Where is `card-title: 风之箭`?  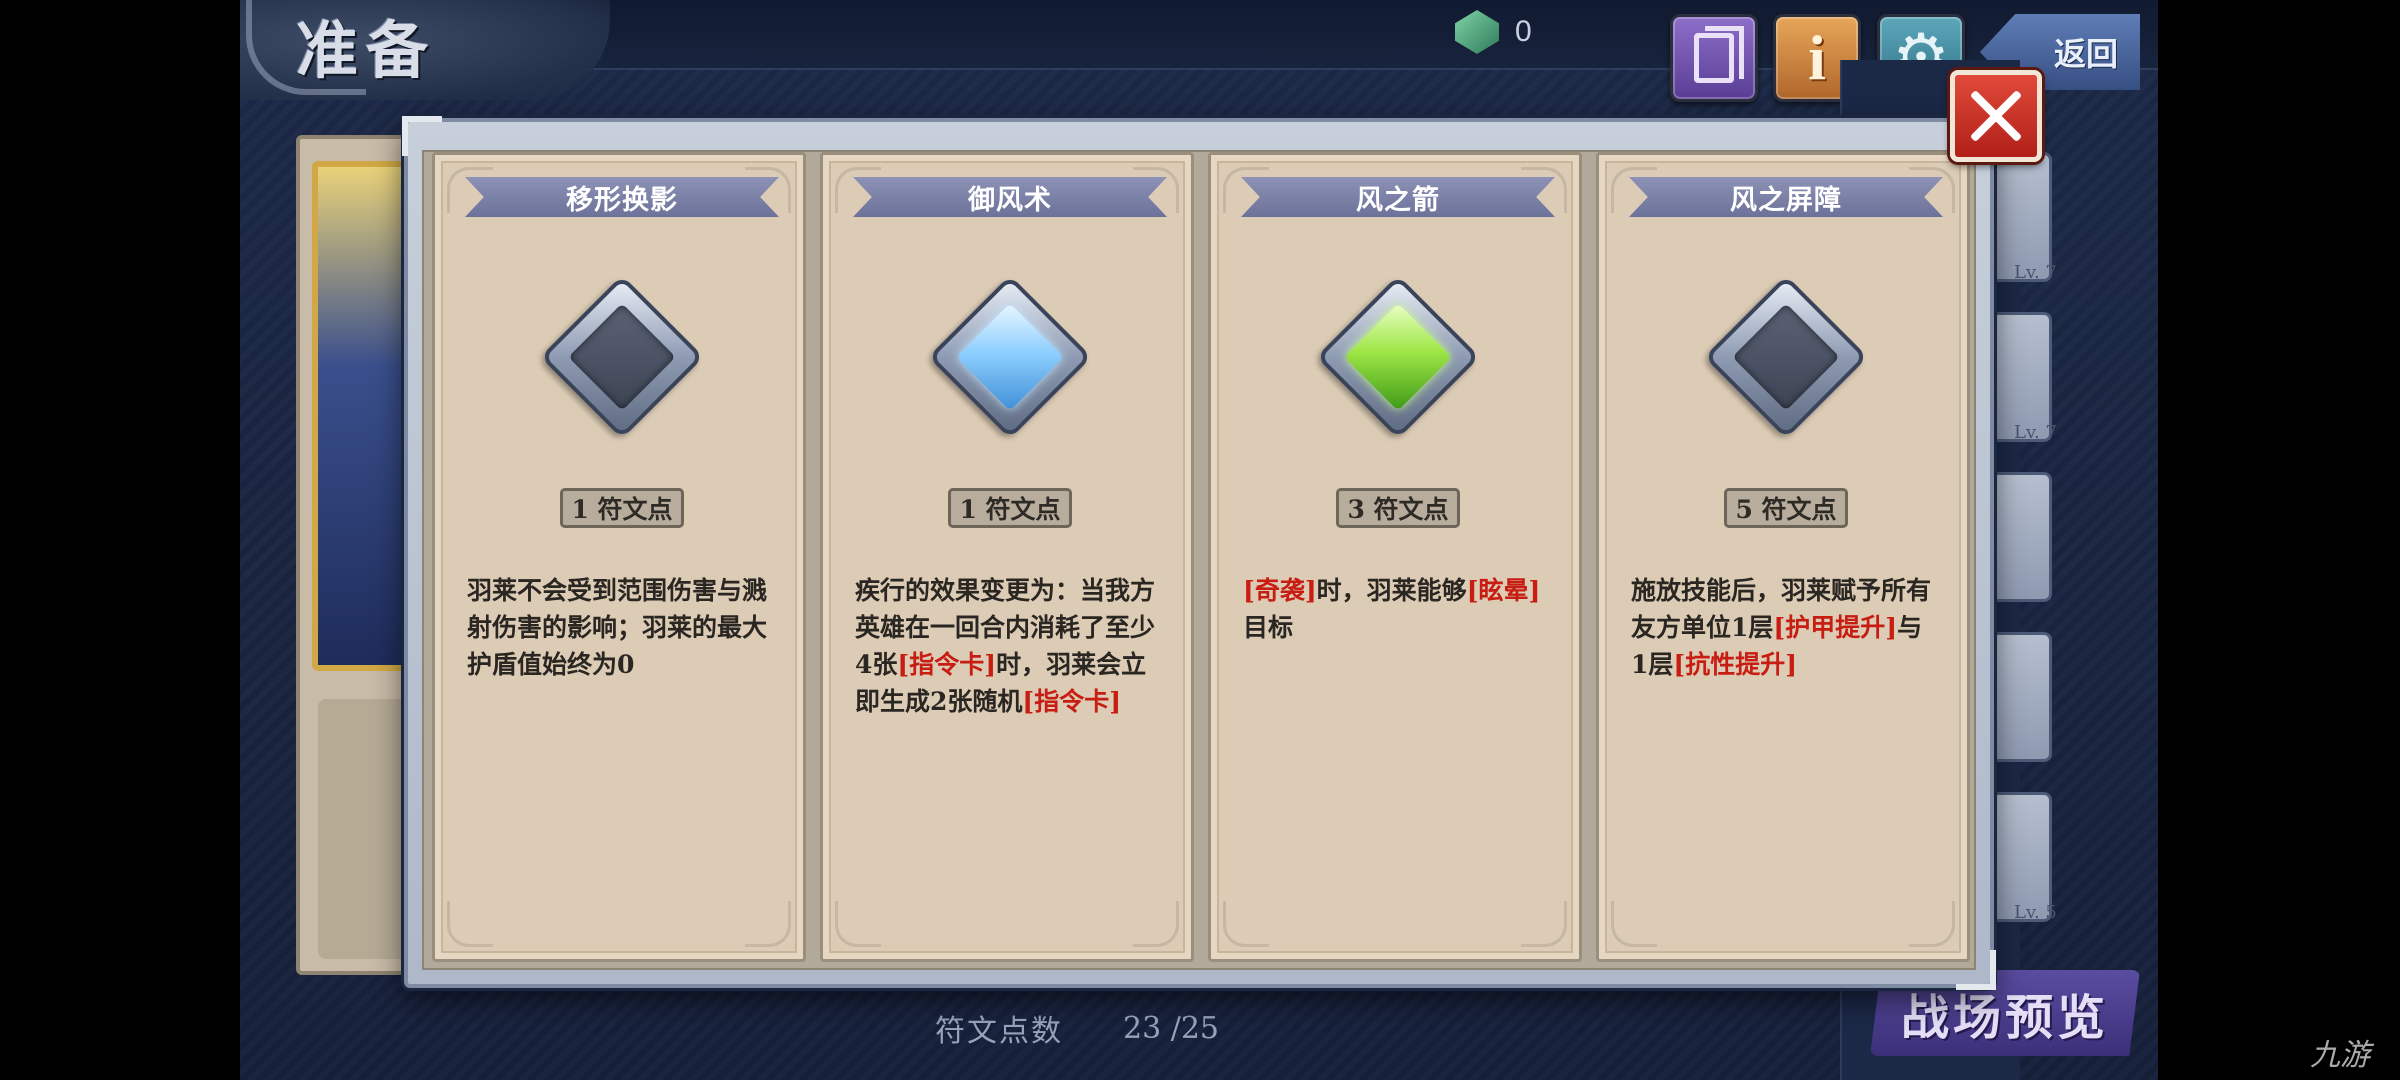 card-title: 风之箭 is located at coordinates (1398, 200).